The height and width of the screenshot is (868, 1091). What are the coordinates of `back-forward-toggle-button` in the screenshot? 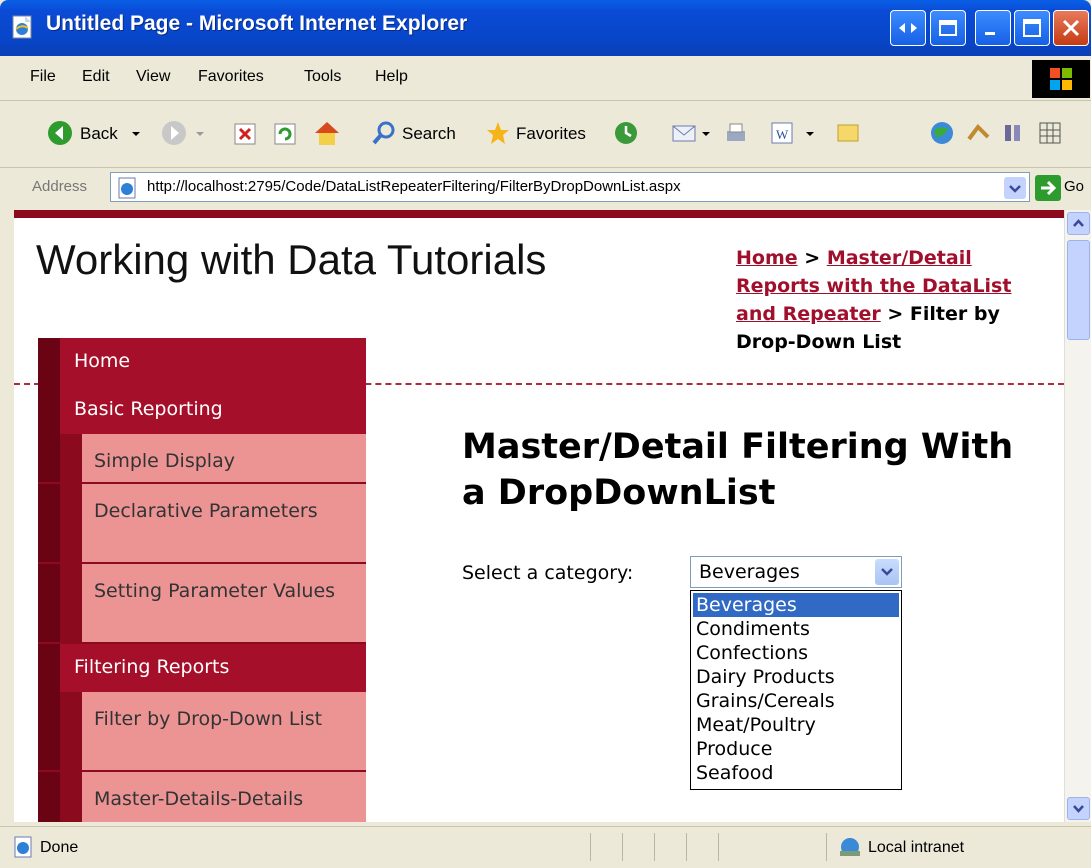 It's located at (908, 28).